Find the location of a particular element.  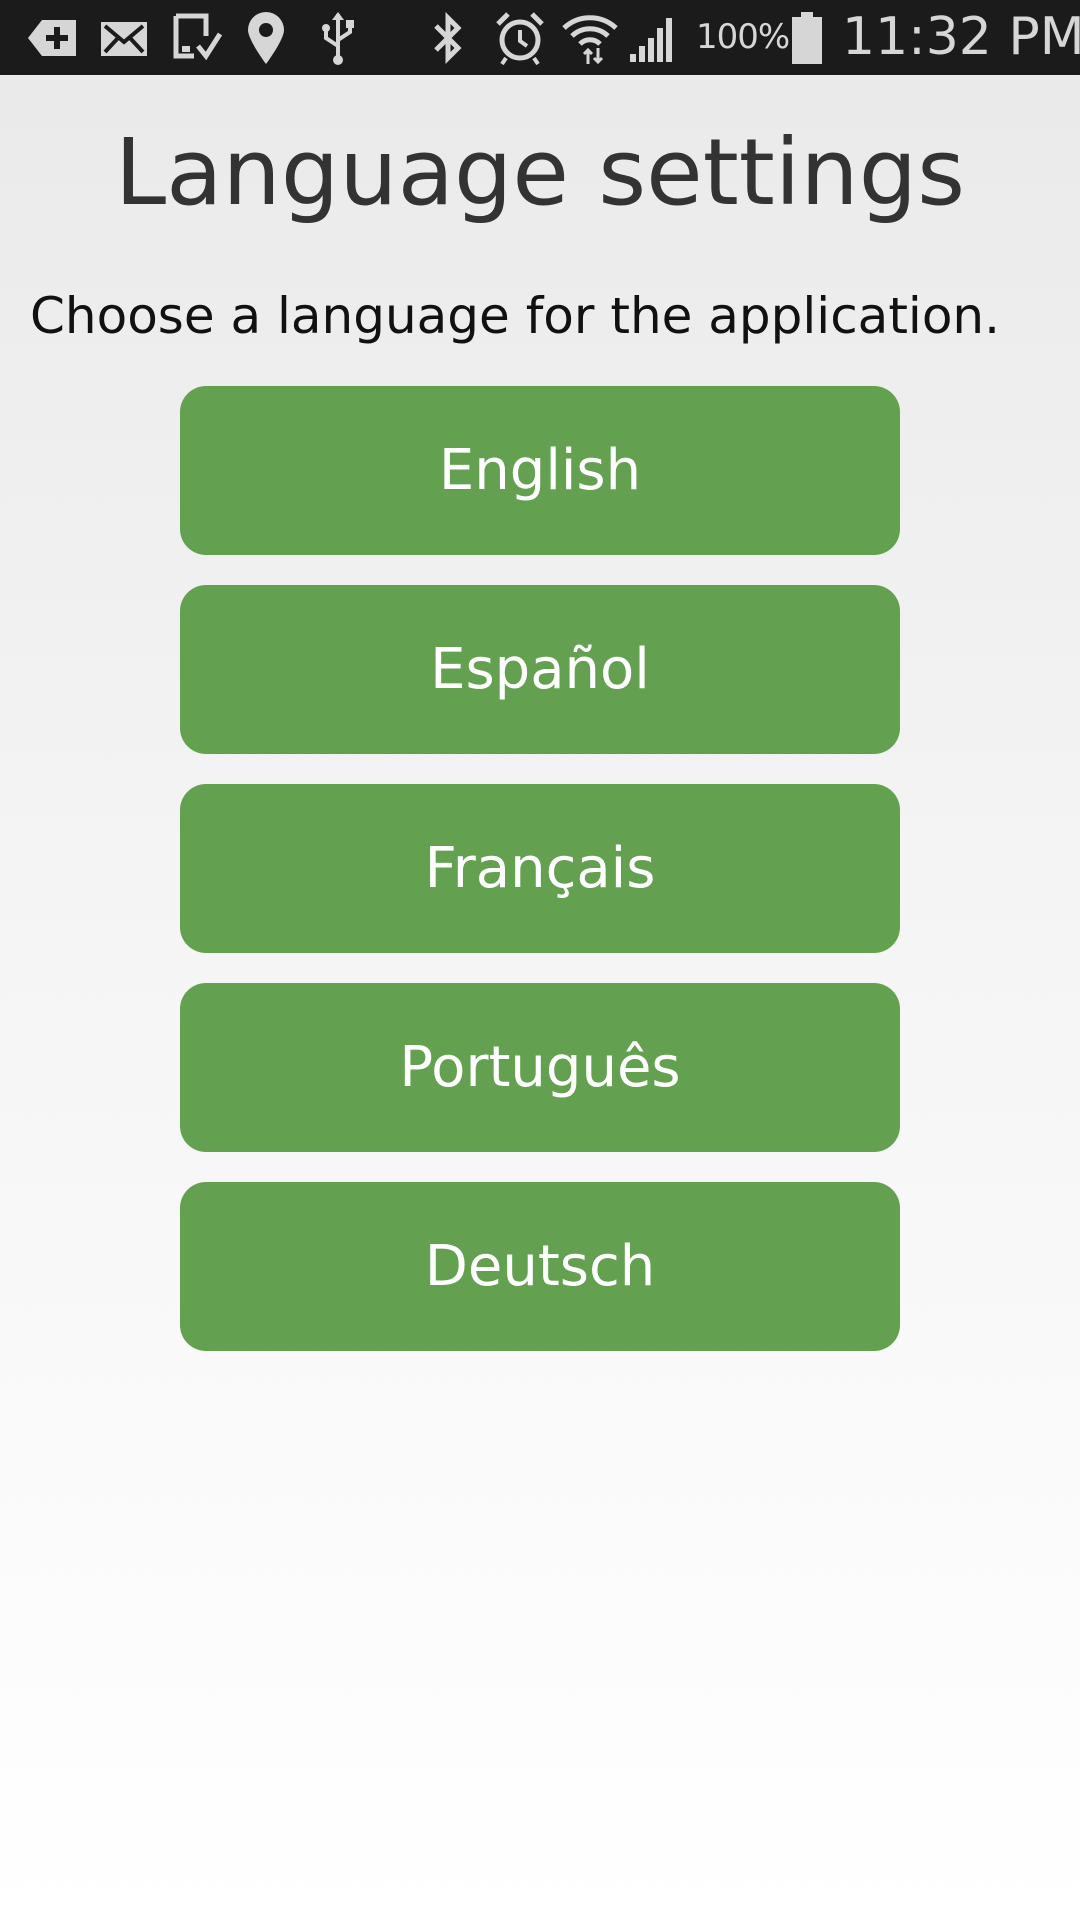

add-icon is located at coordinates (52, 38).